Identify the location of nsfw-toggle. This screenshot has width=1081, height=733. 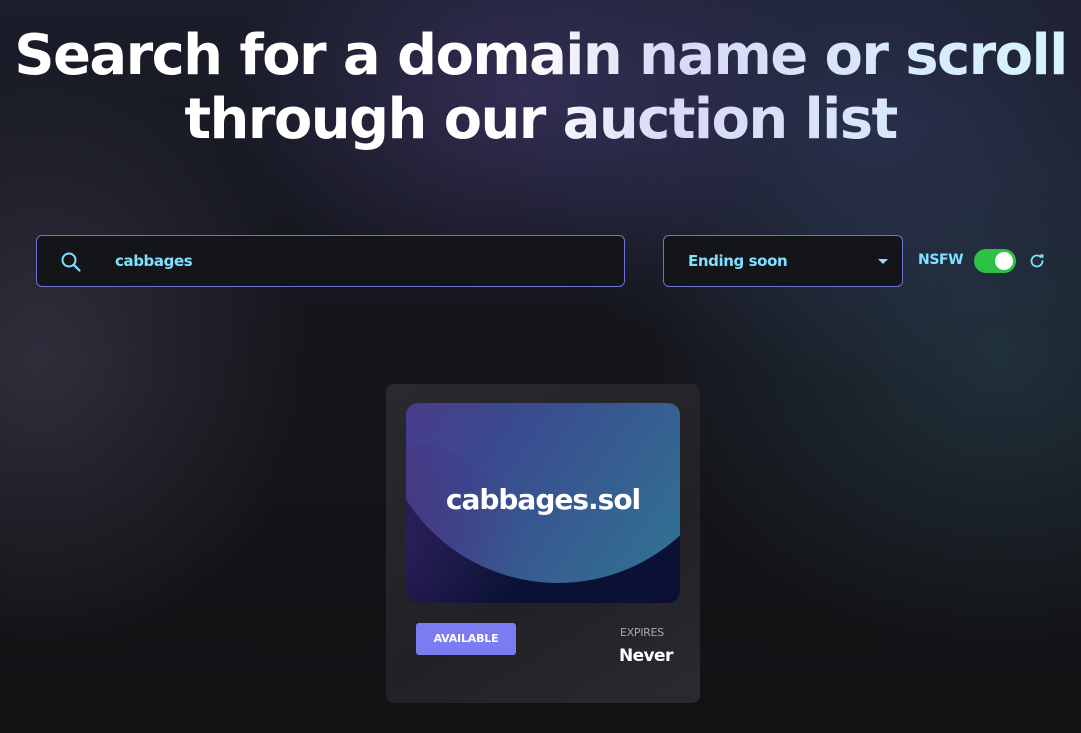
(995, 261).